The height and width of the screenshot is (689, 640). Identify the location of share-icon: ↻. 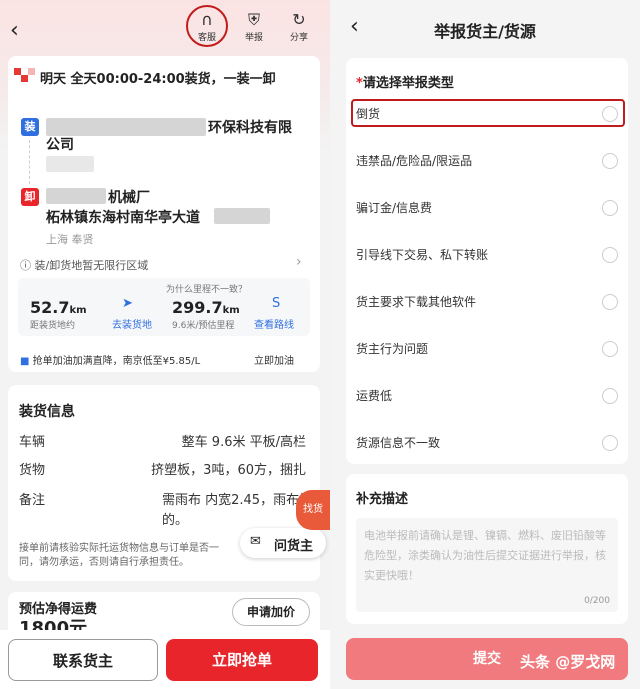
(299, 19).